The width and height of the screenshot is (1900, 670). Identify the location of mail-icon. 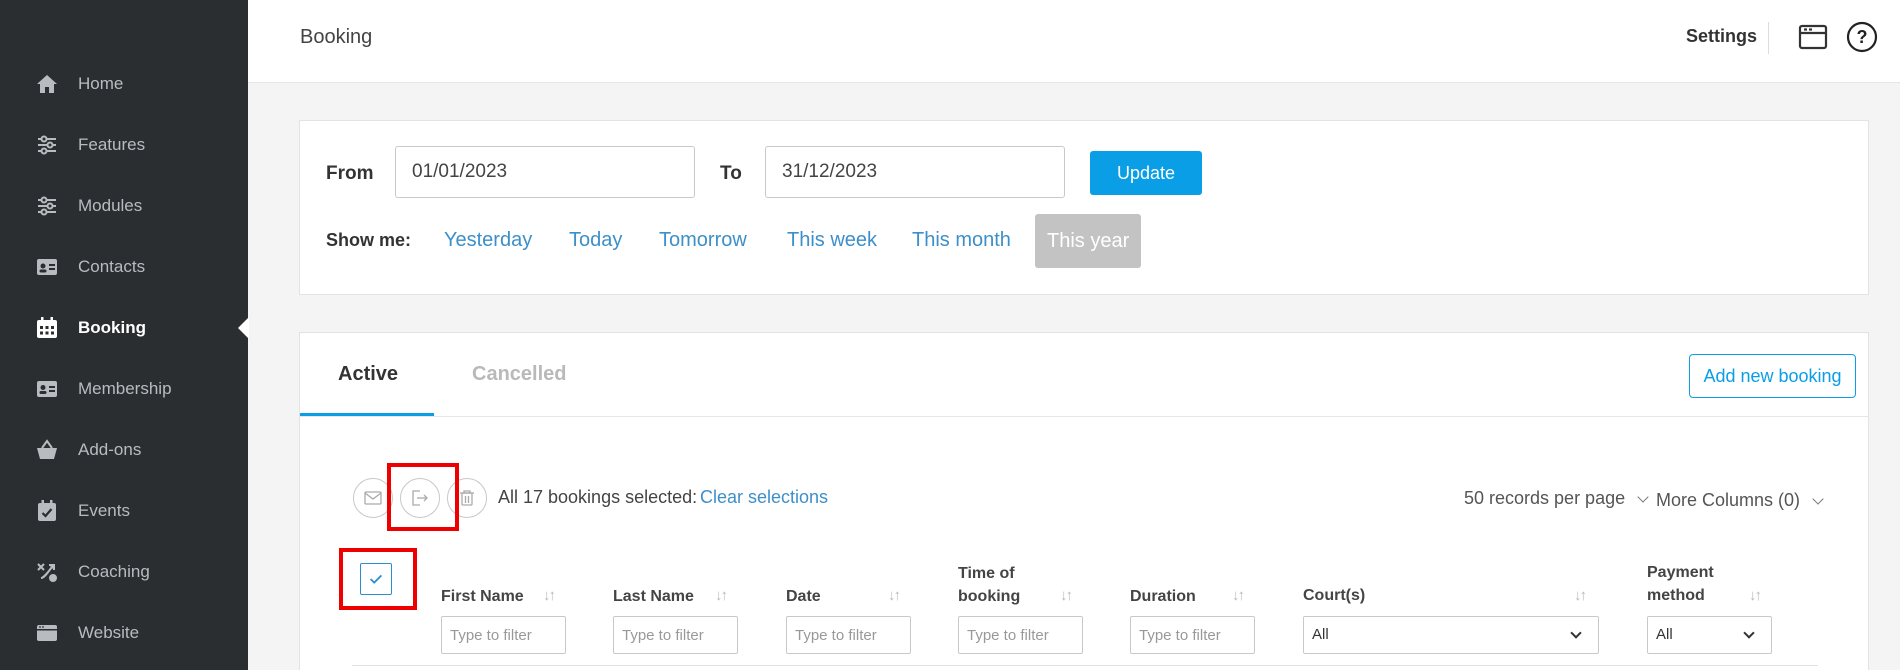
(373, 498).